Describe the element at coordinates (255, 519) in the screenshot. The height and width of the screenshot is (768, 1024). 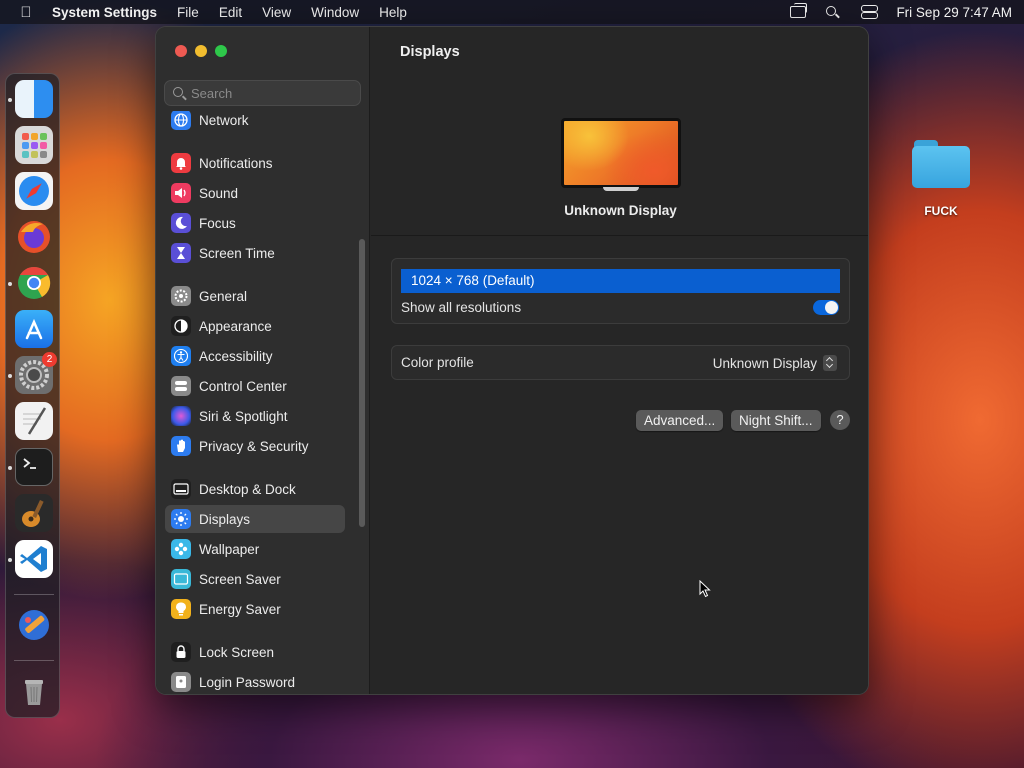
I see `sidebar-item-displays: Displays` at that location.